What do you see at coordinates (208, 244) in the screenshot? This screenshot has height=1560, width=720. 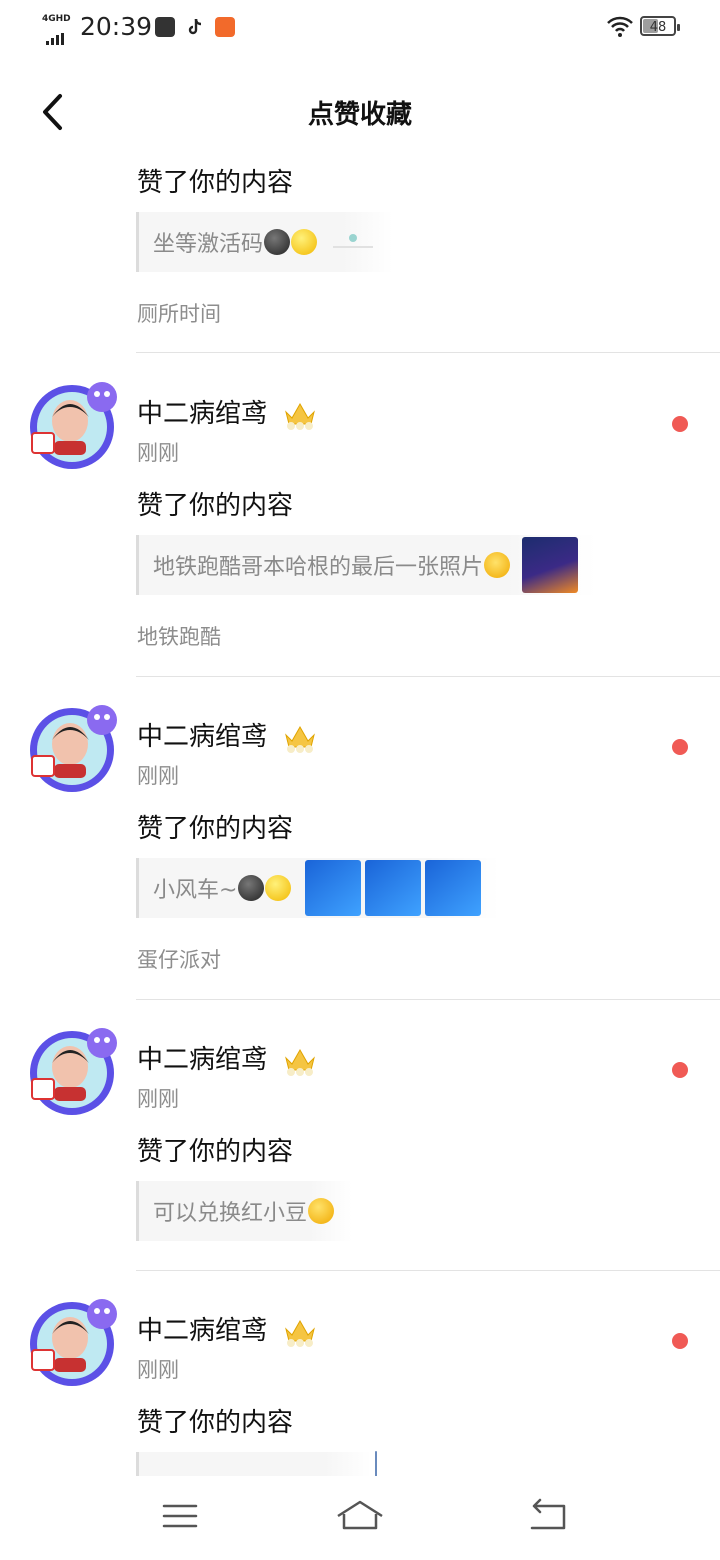 I see `quote-text: 坐等激活码` at bounding box center [208, 244].